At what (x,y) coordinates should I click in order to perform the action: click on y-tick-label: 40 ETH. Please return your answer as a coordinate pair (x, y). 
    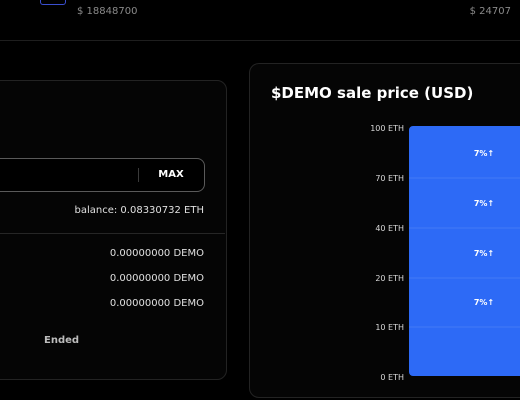
    Looking at the image, I should click on (389, 228).